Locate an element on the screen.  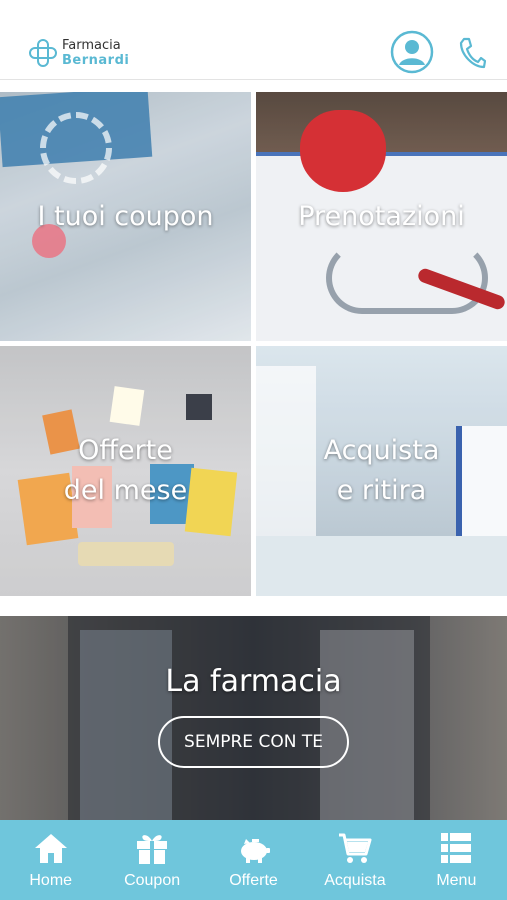
menu-list-icon is located at coordinates (456, 848).